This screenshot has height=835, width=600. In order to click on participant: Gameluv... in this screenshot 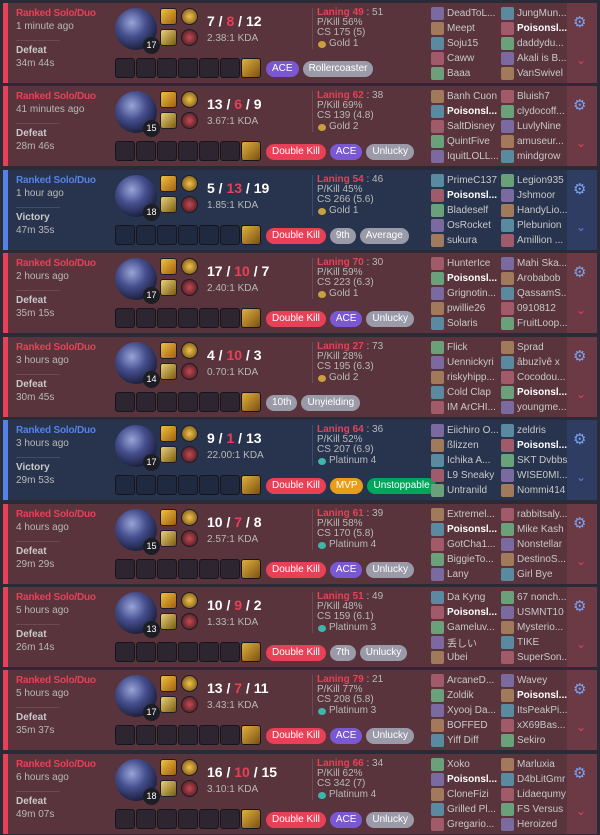, I will do `click(465, 627)`.